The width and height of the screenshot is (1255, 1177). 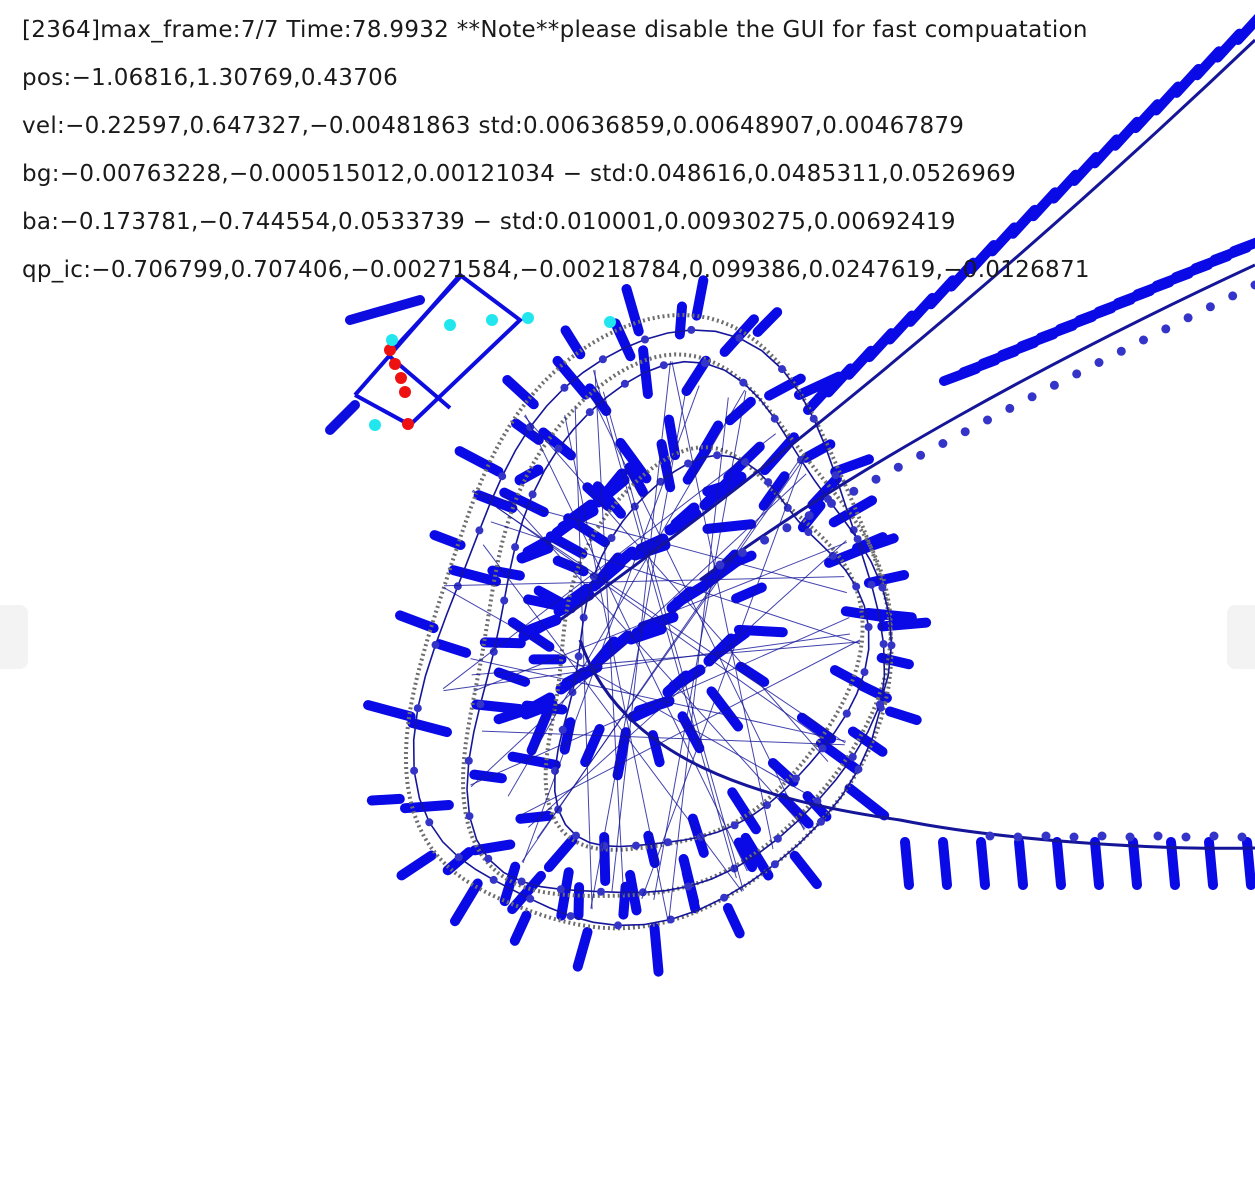 What do you see at coordinates (1241, 637) in the screenshot?
I see `right-edge-handle` at bounding box center [1241, 637].